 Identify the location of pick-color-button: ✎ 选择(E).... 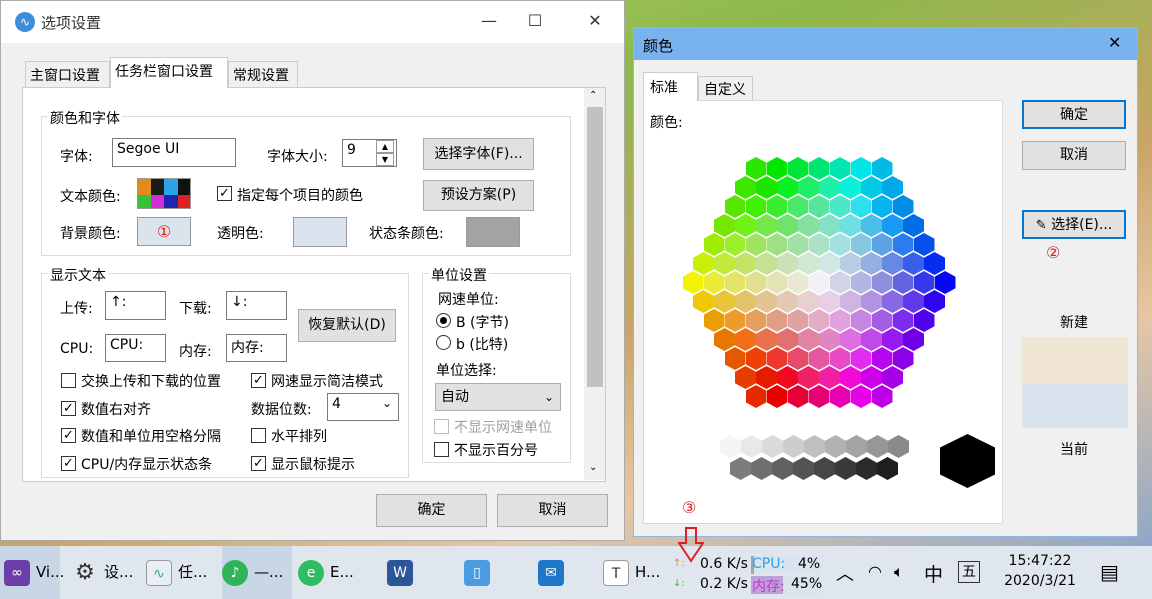
(1074, 224).